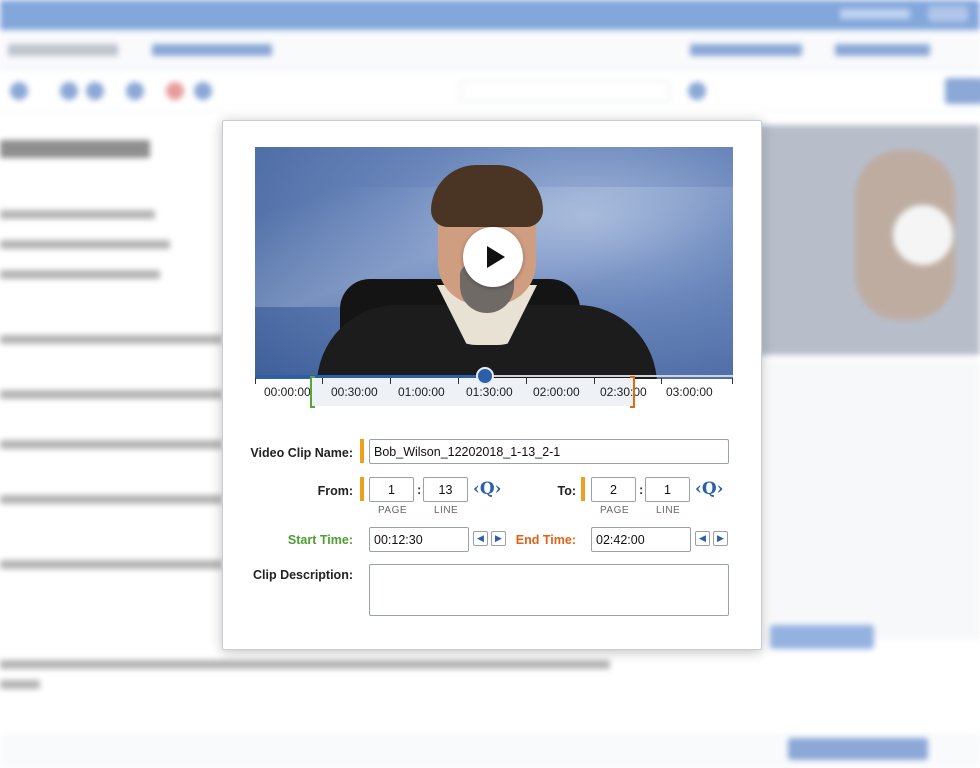 The width and height of the screenshot is (980, 768). I want to click on start-time-forward-button: ▶, so click(498, 538).